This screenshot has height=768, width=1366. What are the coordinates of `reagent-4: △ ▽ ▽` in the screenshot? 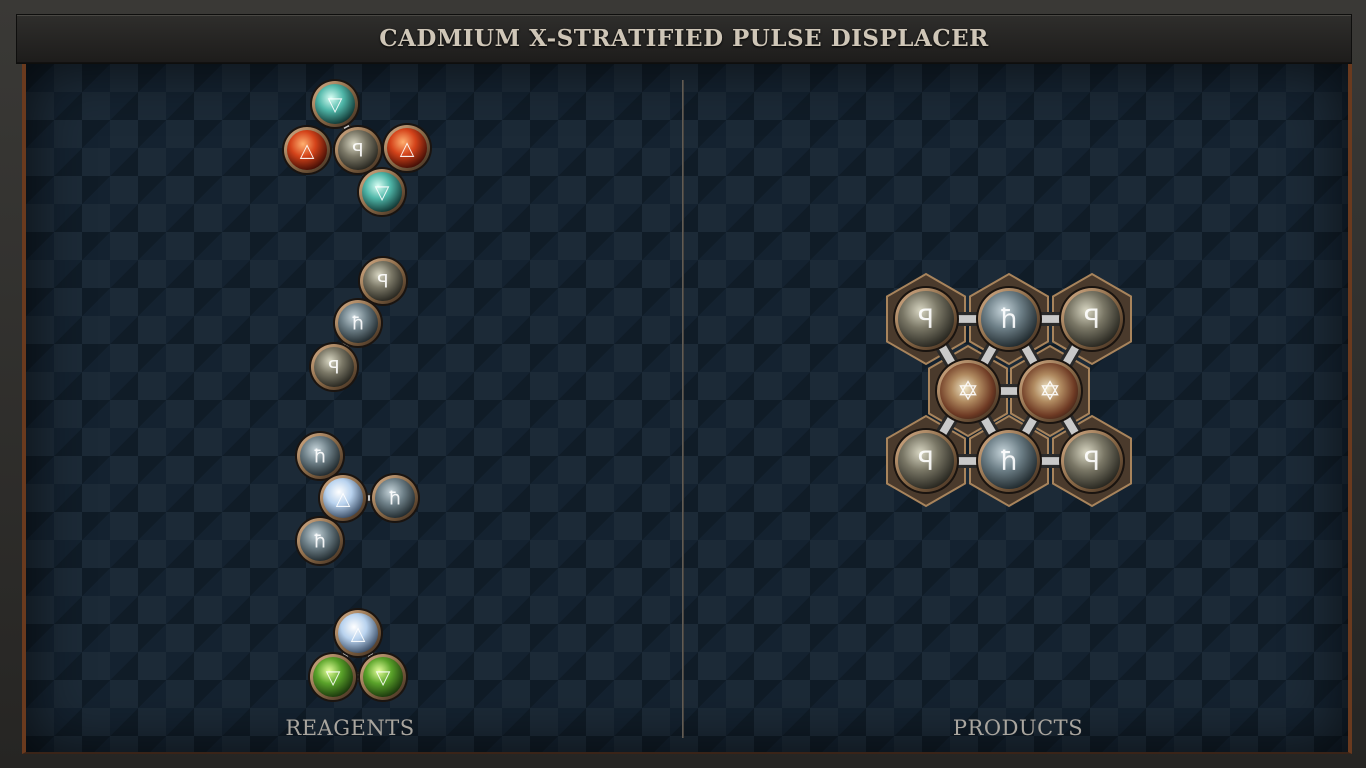 It's located at (358, 655).